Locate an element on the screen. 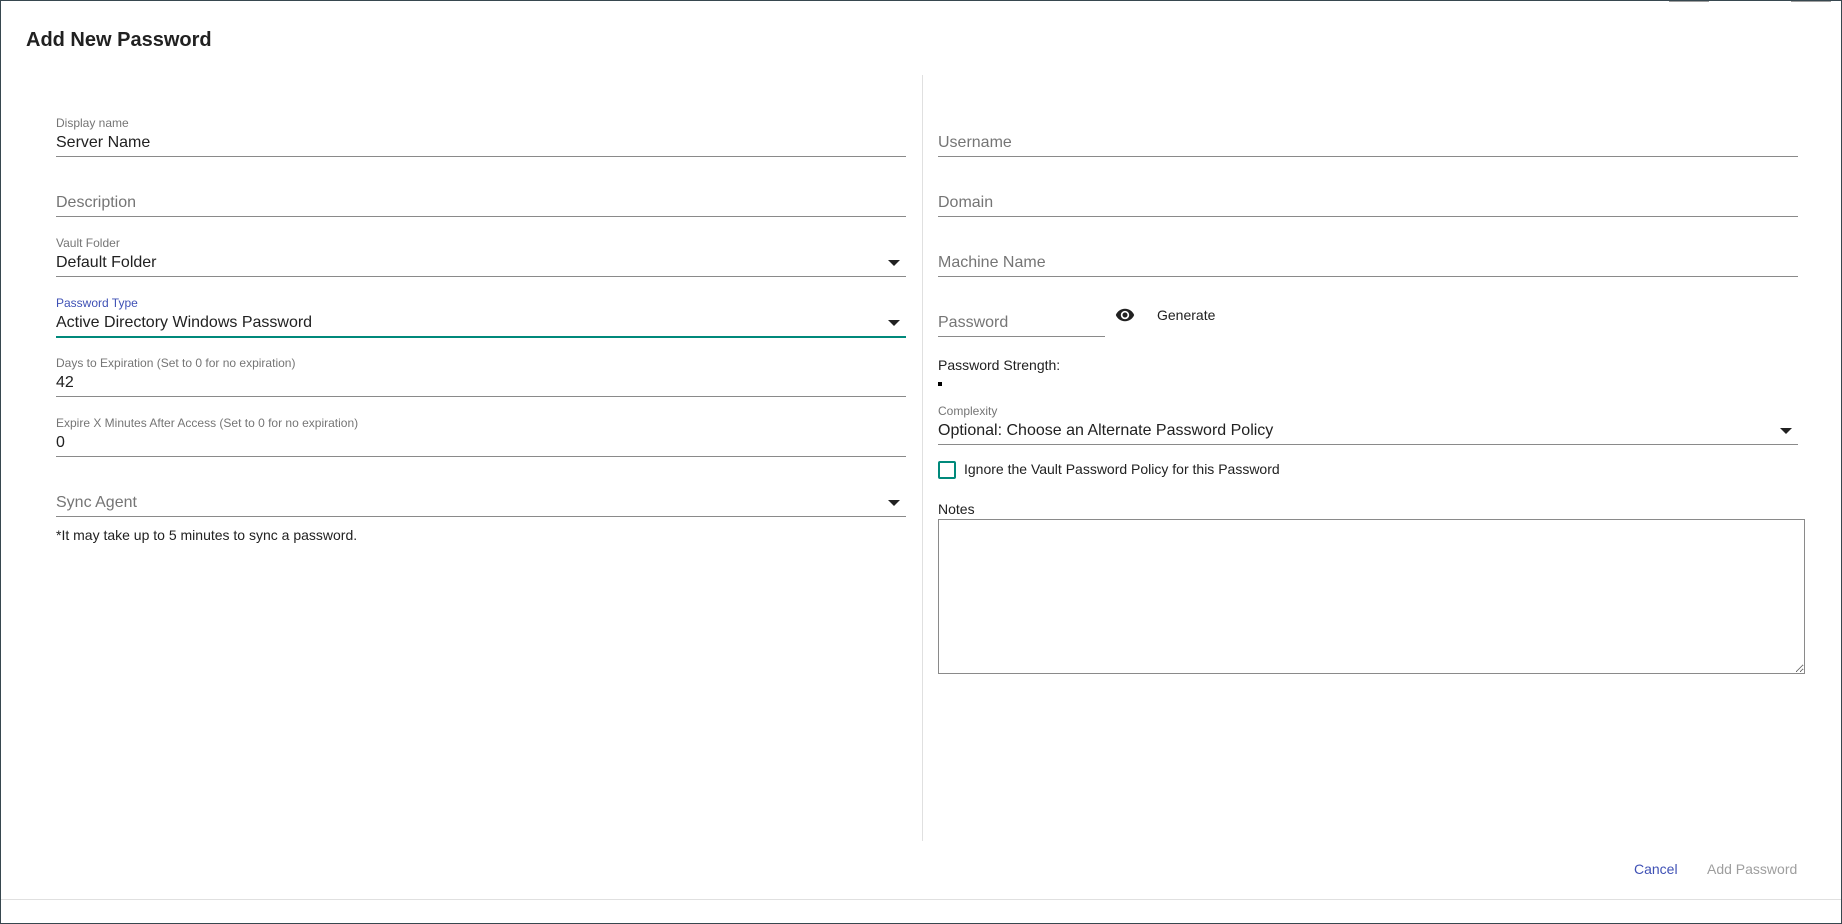 This screenshot has height=924, width=1842. sync-agent-placeholder: Sync Agent is located at coordinates (96, 502).